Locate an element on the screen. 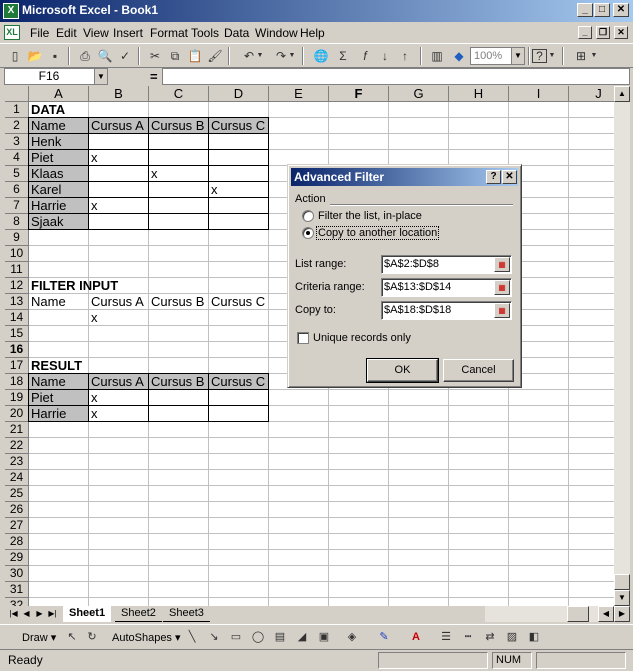  copy-to-location-radio is located at coordinates (308, 233).